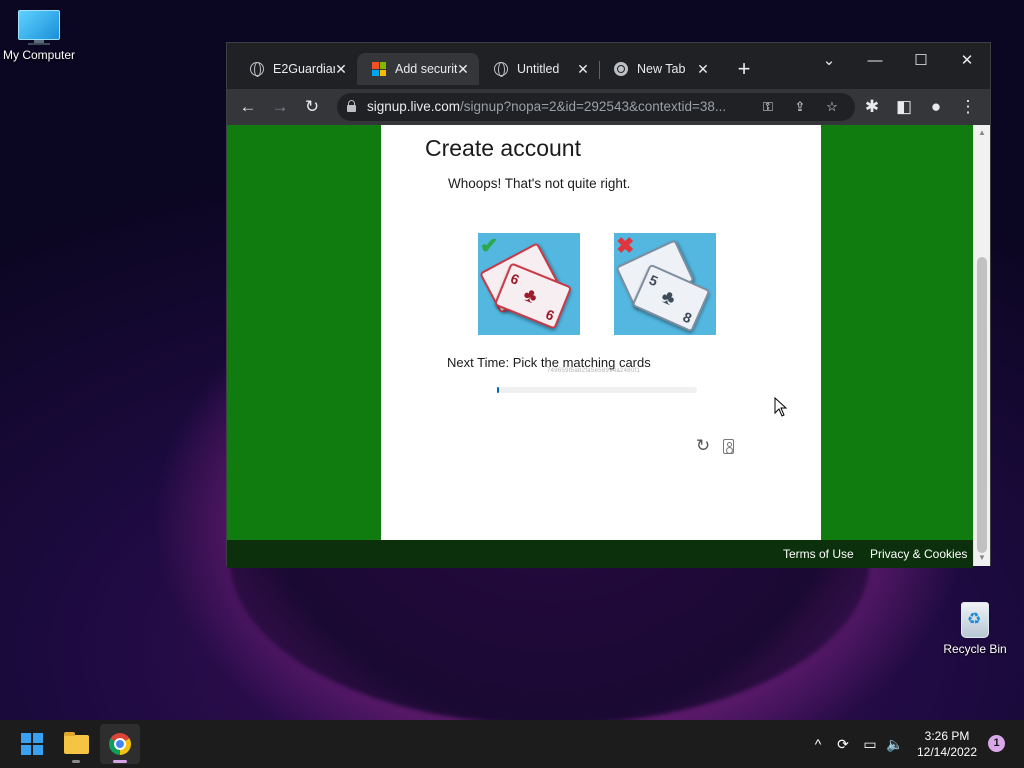  I want to click on tab-new-tab: New Tab ✕, so click(659, 69).